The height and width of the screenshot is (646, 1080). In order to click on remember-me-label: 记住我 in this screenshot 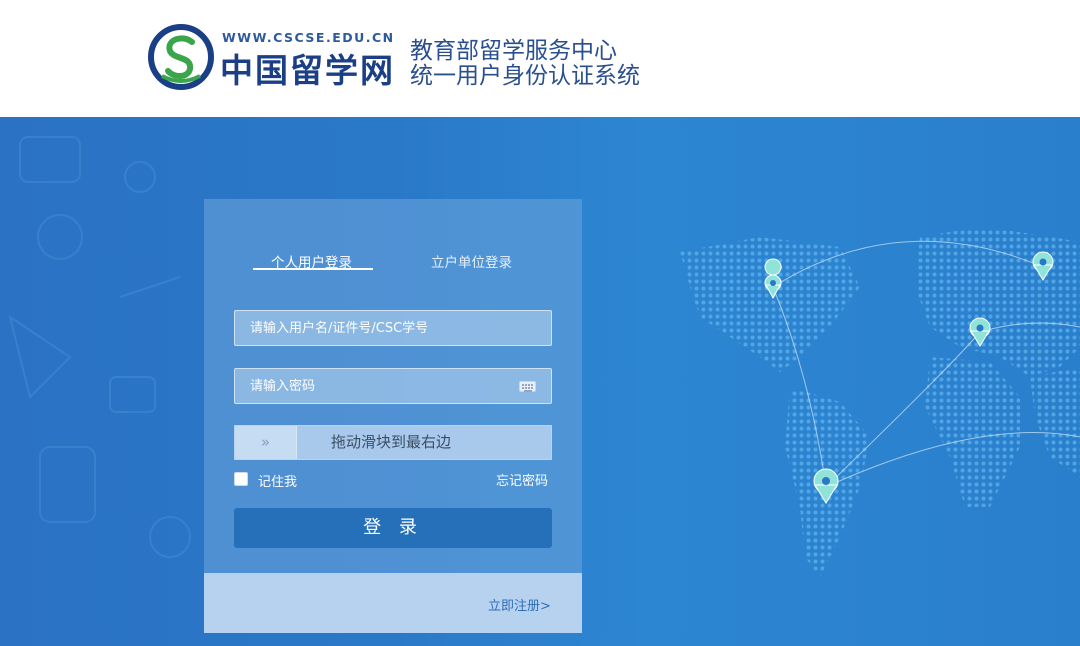, I will do `click(278, 482)`.